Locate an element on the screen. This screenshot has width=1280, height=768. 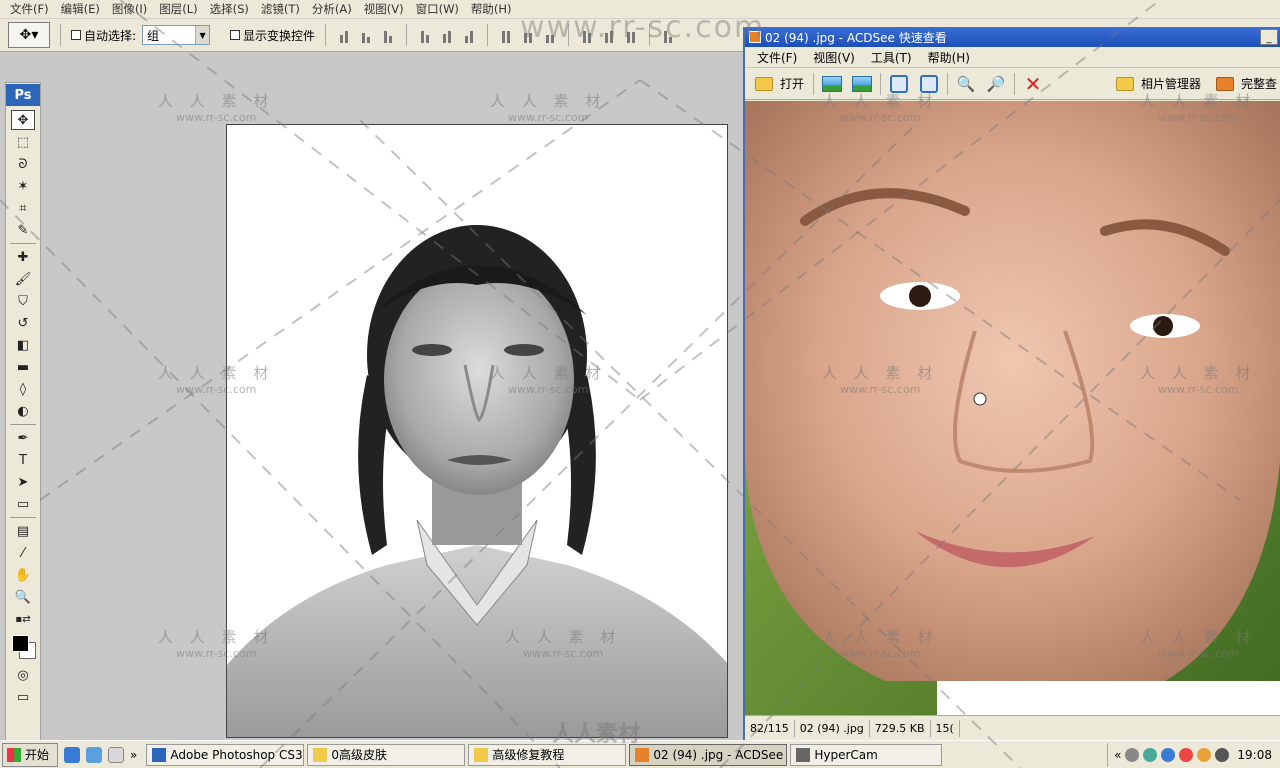
auto-select-dropdown: 组 ▼ is located at coordinates (176, 35).